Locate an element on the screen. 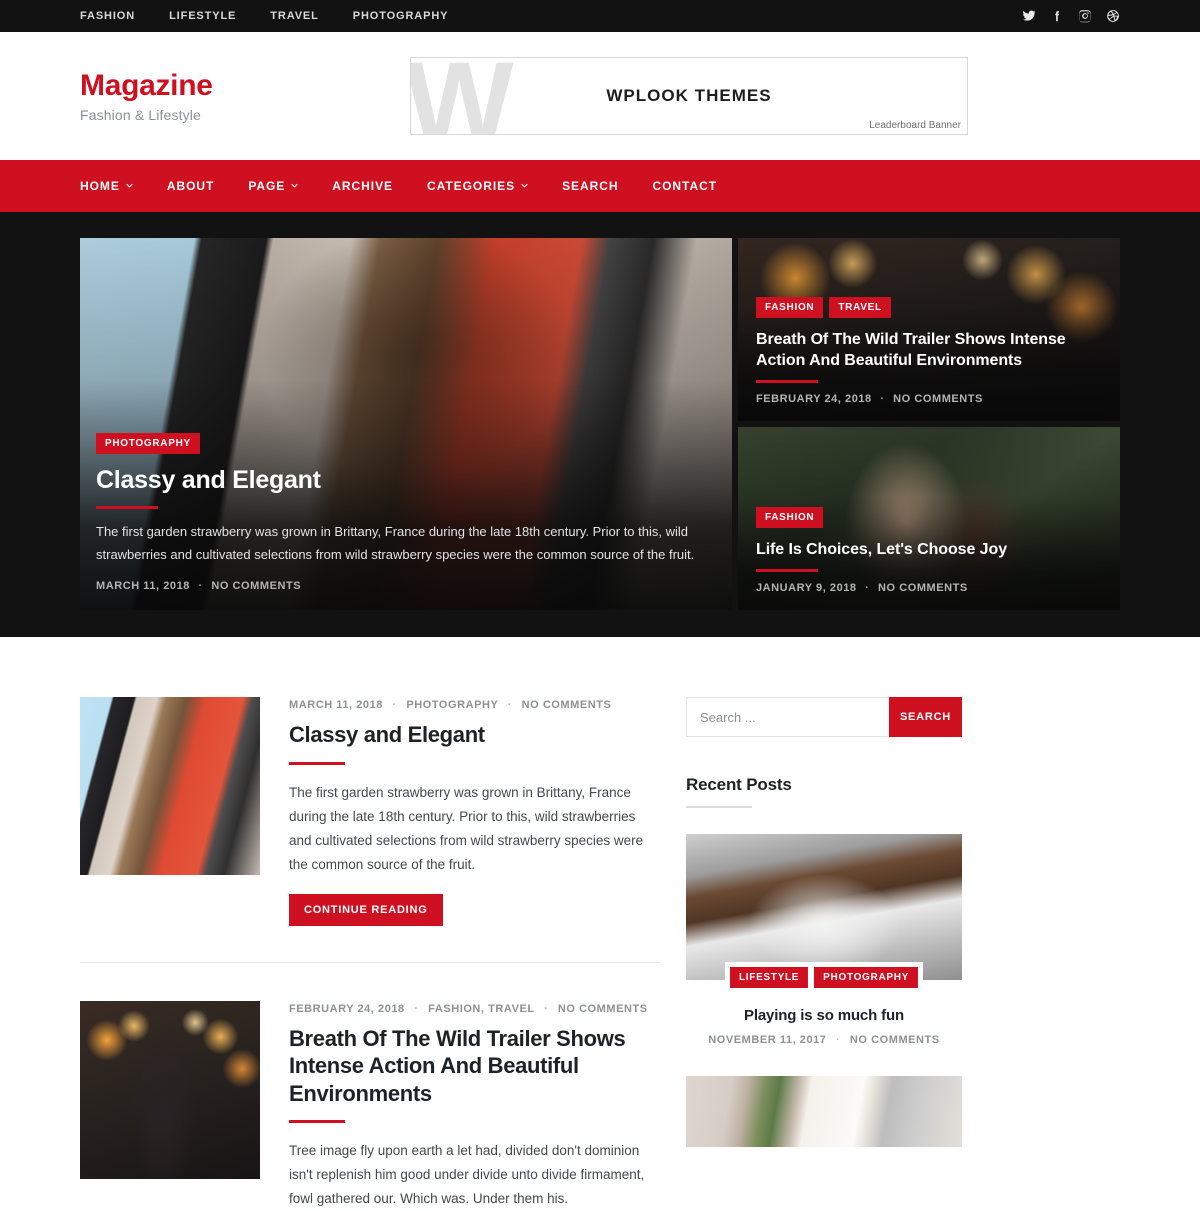  top-nav-item-photography: PHOTOGRAPHY is located at coordinates (410, 16).